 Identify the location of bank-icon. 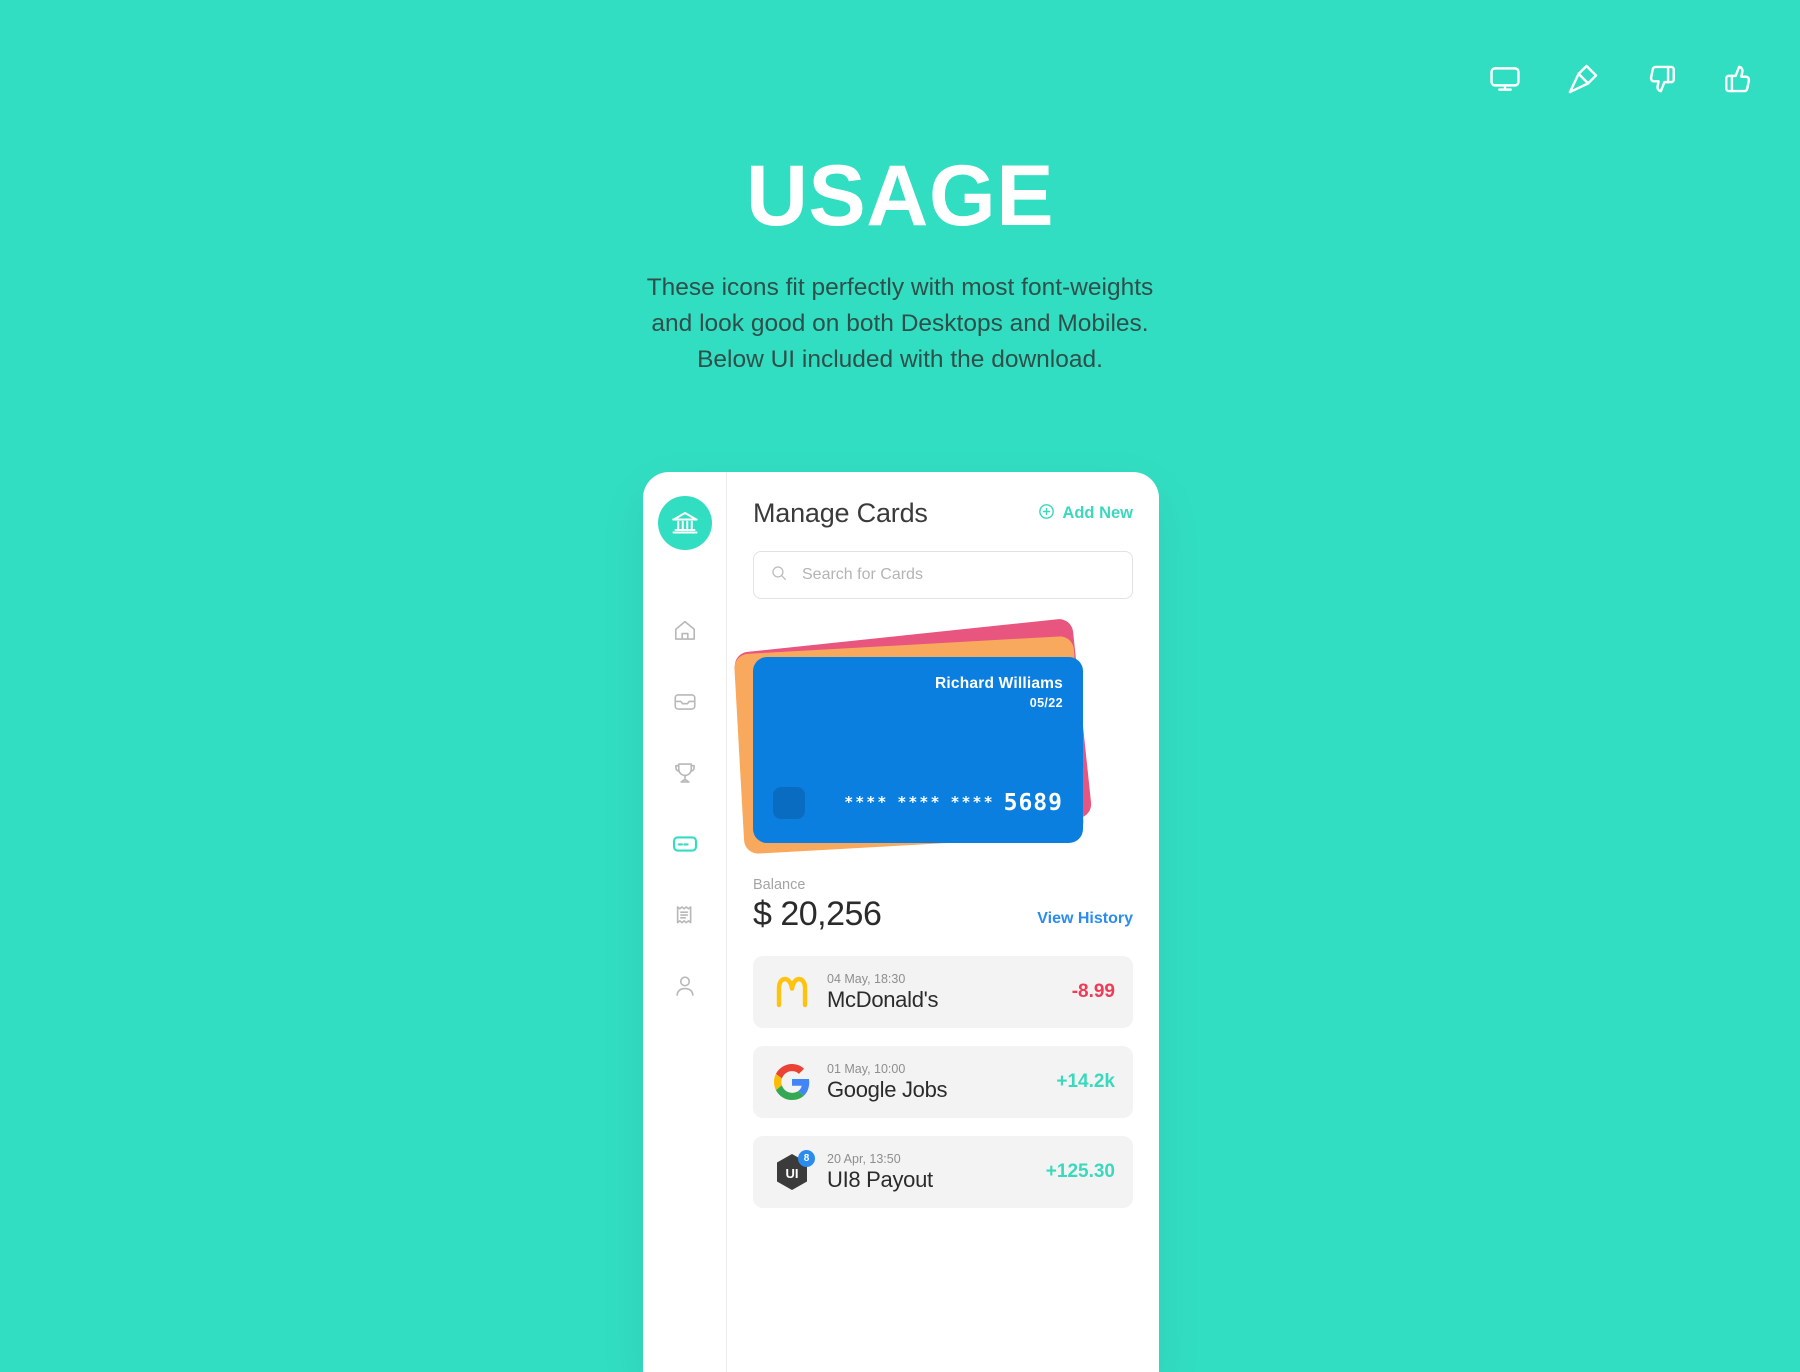
(684, 523).